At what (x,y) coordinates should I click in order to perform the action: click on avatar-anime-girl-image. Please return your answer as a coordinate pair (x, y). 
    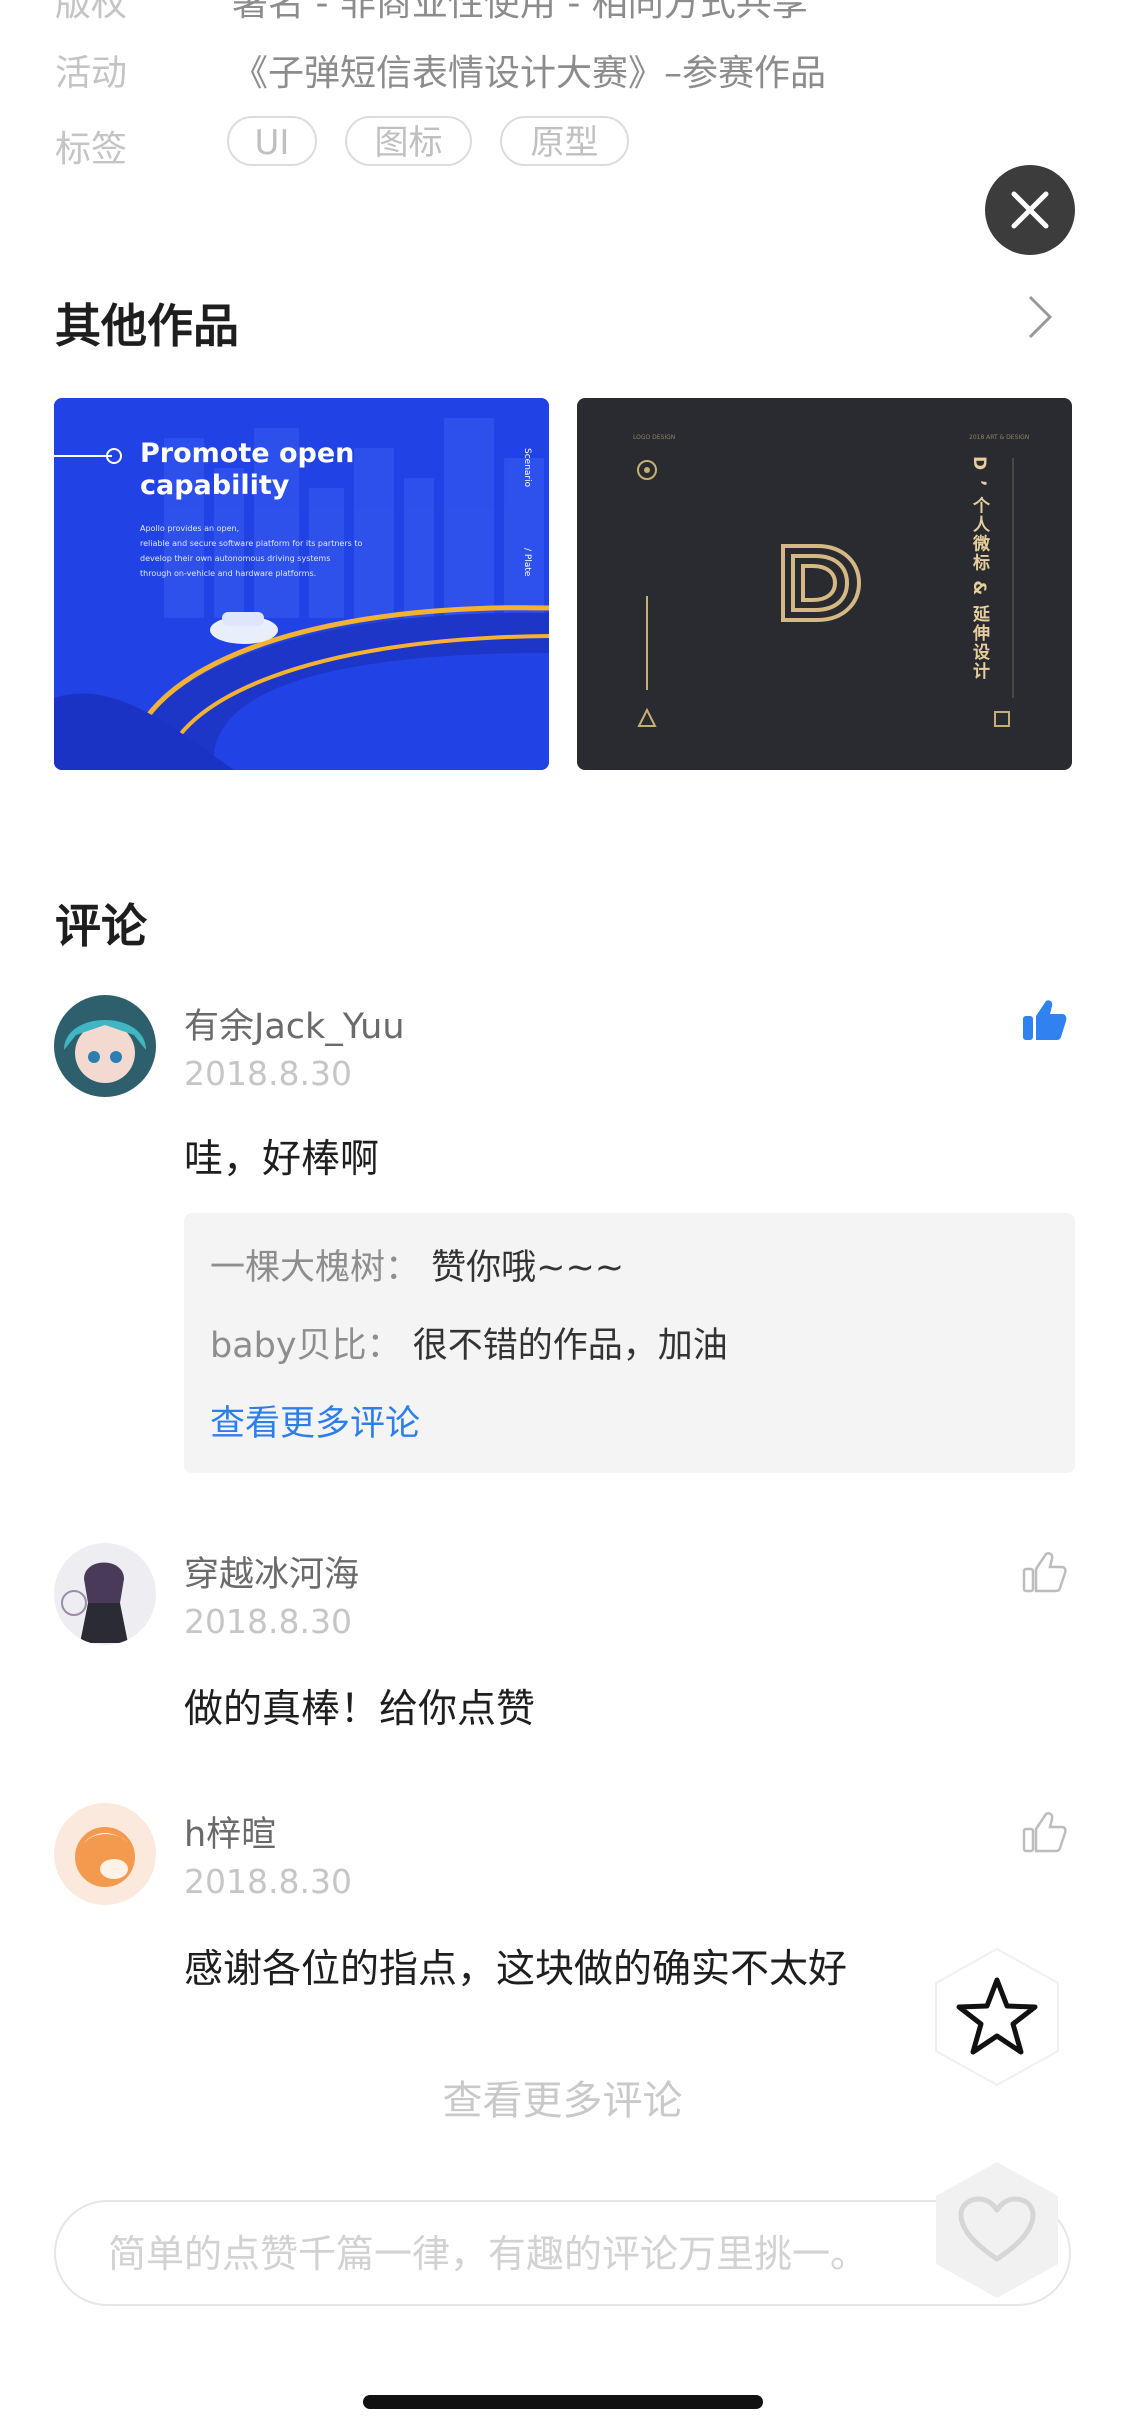
    Looking at the image, I should click on (105, 1046).